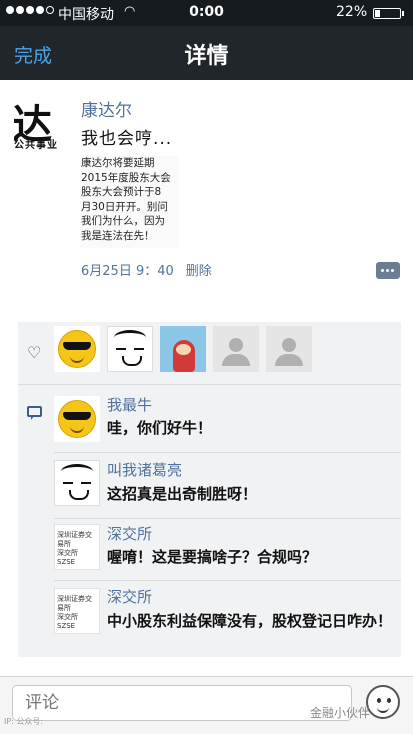 The image size is (413, 734). I want to click on heart-icon: ♡, so click(34, 352).